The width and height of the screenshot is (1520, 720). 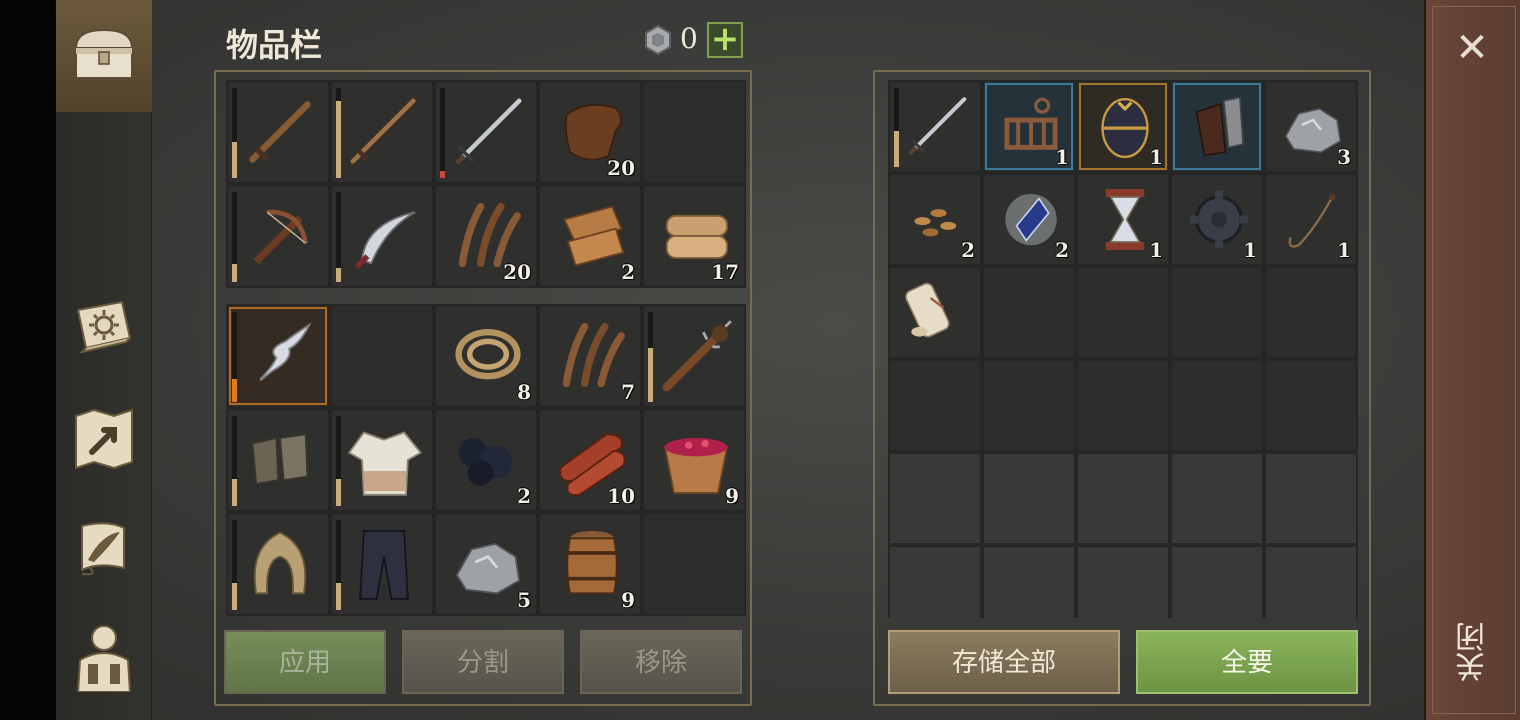 What do you see at coordinates (385, 463) in the screenshot?
I see `shirt-icon` at bounding box center [385, 463].